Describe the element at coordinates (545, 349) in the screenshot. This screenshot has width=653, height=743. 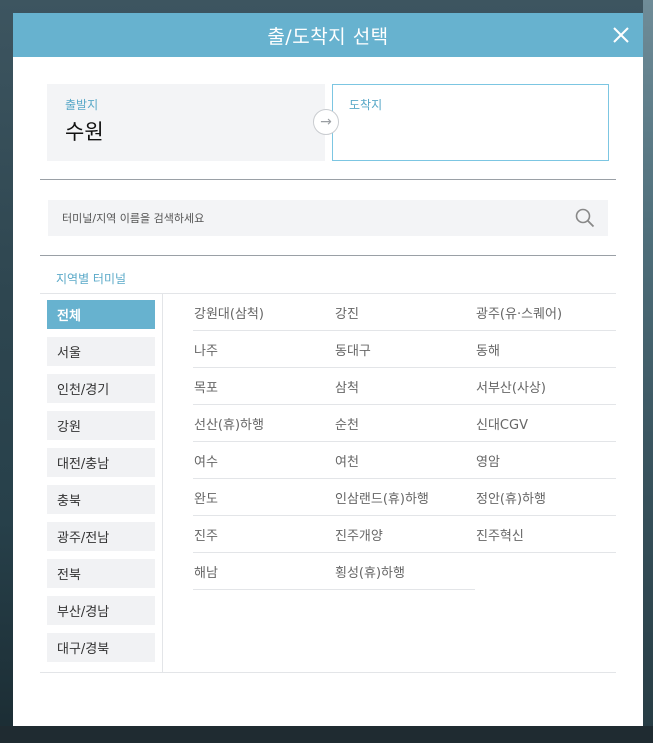
I see `terminal-item: 동해` at that location.